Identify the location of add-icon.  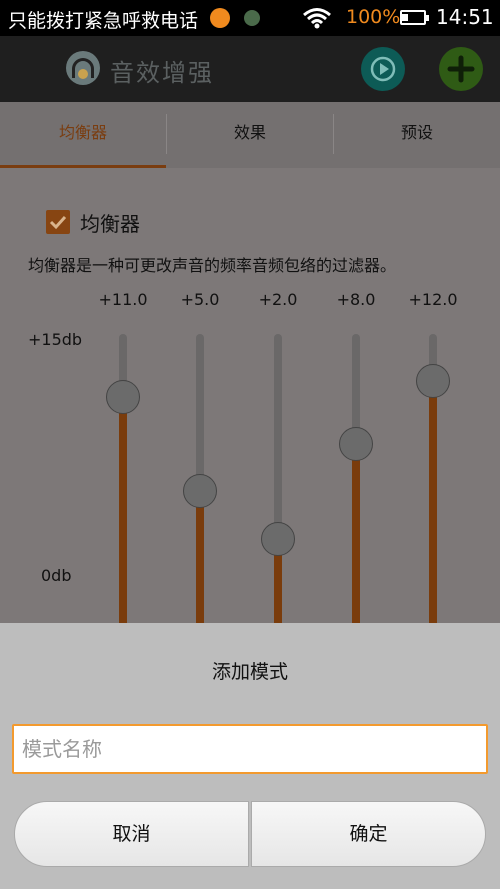
(461, 69).